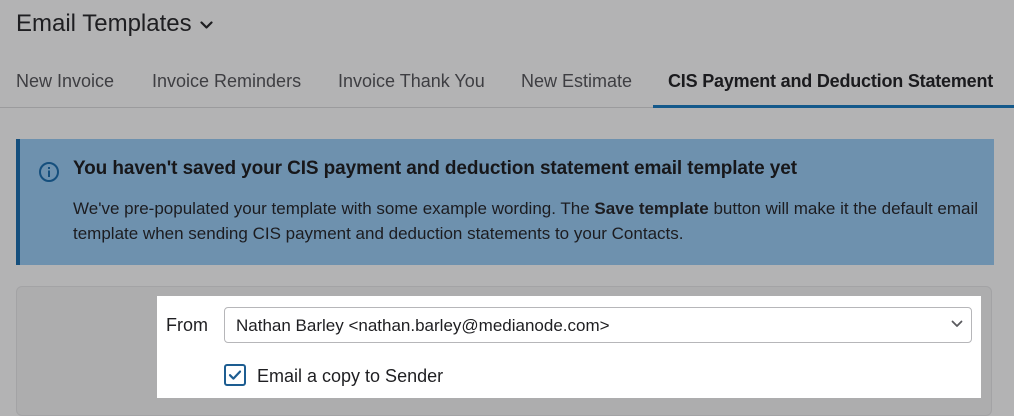 Image resolution: width=1014 pixels, height=416 pixels. Describe the element at coordinates (65, 87) in the screenshot. I see `tab-new-invoice: New Invoice` at that location.